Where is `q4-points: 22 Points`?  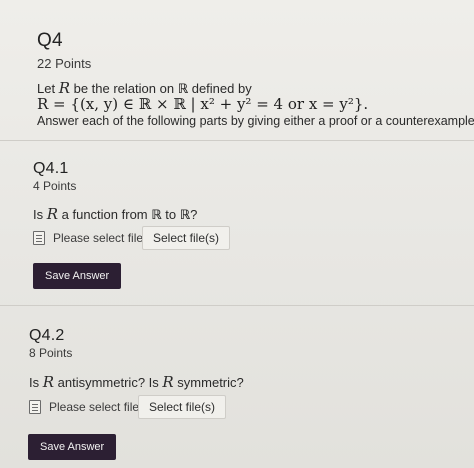 q4-points: 22 Points is located at coordinates (64, 63).